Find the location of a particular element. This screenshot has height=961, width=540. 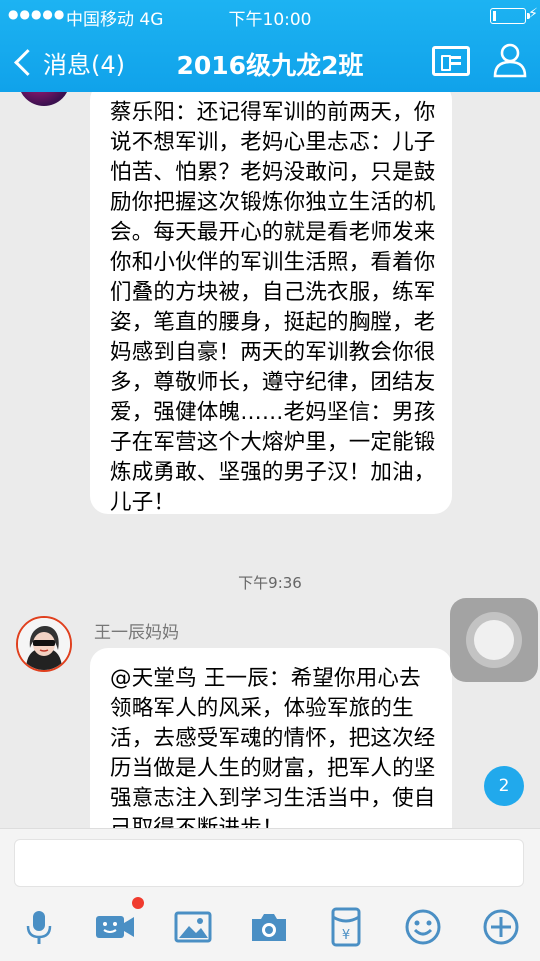

sender-name: 王一辰妈妈 is located at coordinates (136, 633).